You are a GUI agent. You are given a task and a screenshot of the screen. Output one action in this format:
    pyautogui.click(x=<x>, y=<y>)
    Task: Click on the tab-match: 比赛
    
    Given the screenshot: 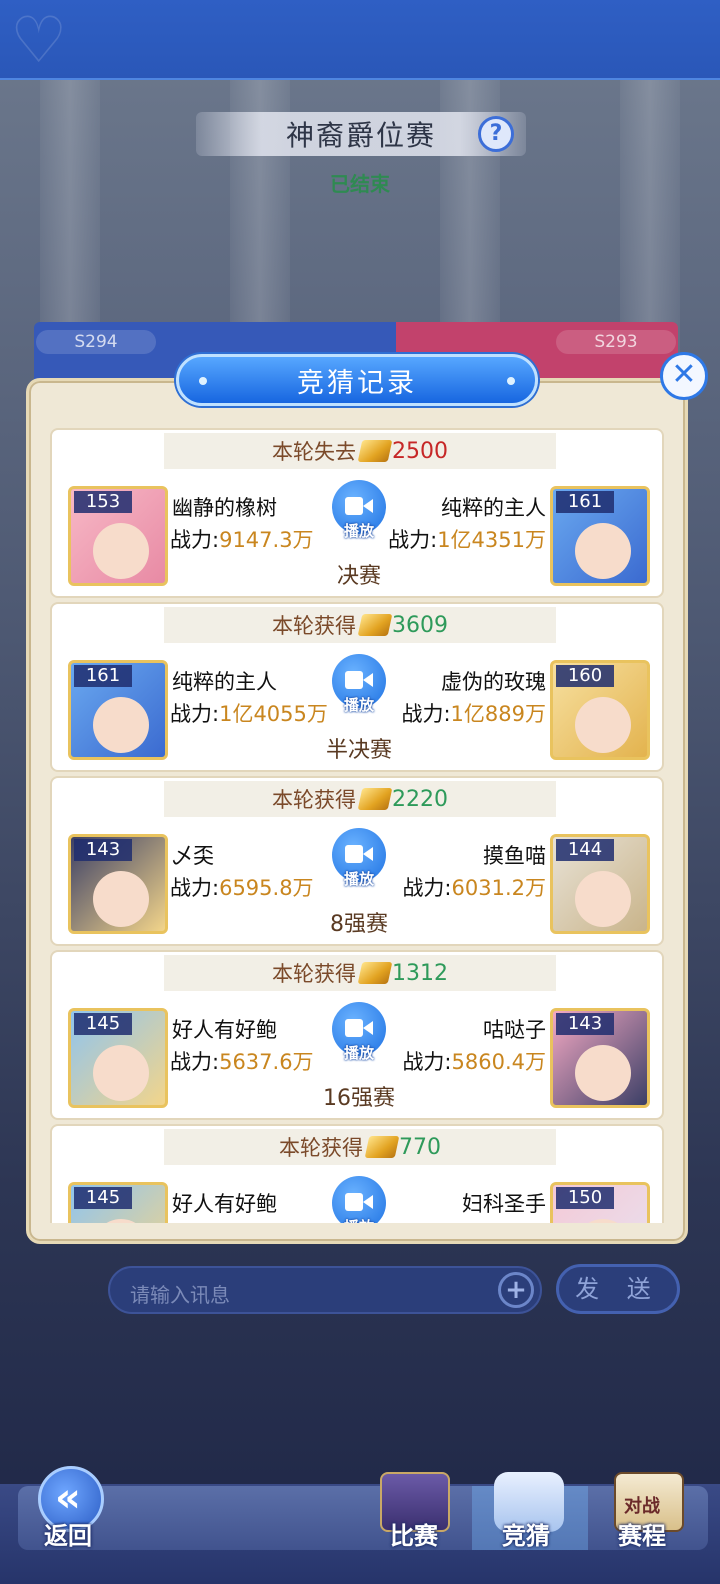 What is the action you would take?
    pyautogui.click(x=414, y=1533)
    